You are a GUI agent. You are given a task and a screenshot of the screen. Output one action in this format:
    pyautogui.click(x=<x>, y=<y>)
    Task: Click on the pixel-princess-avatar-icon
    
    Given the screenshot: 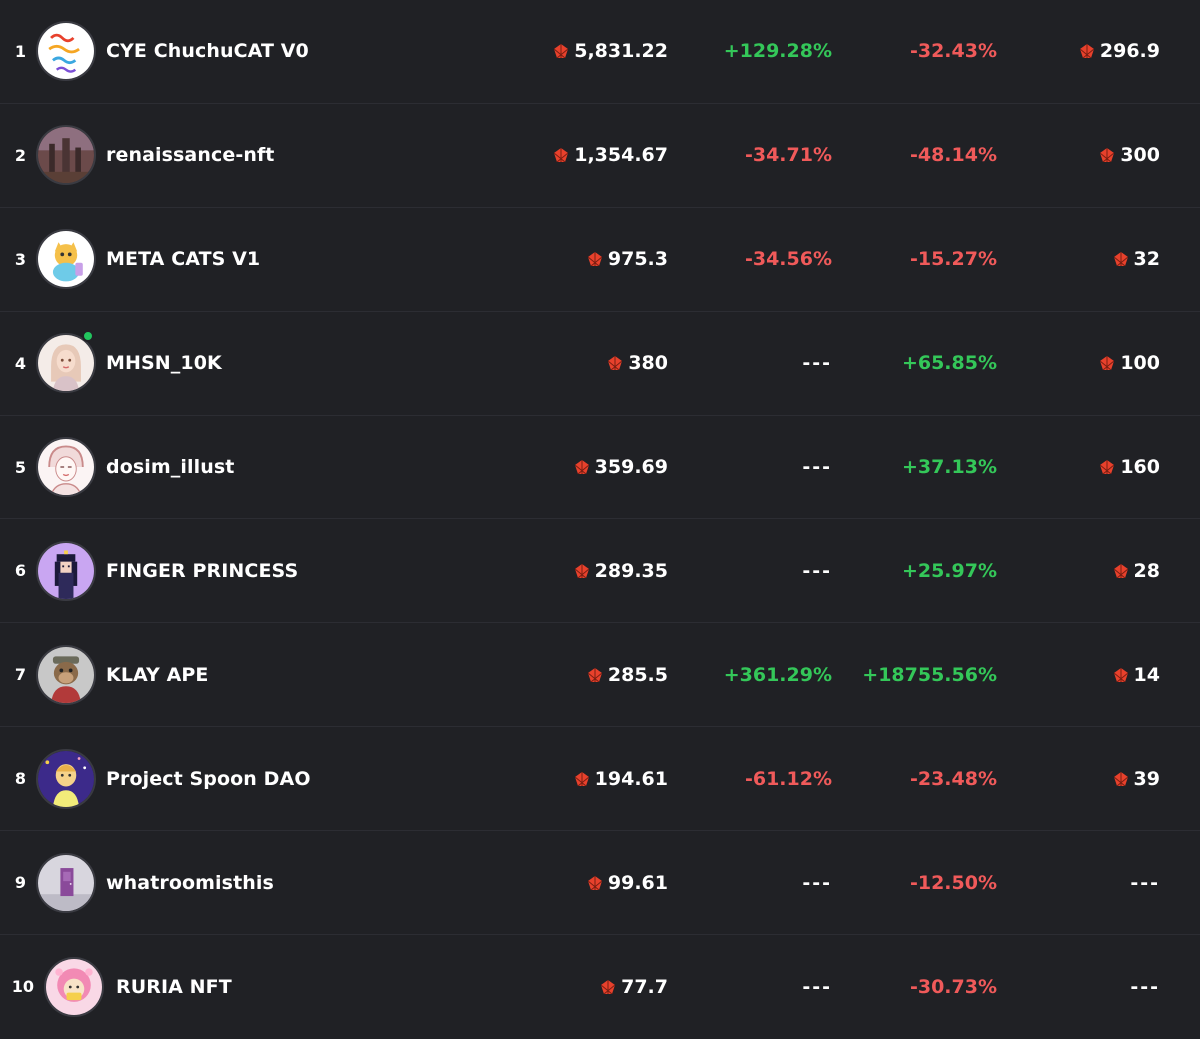 What is the action you would take?
    pyautogui.click(x=66, y=570)
    